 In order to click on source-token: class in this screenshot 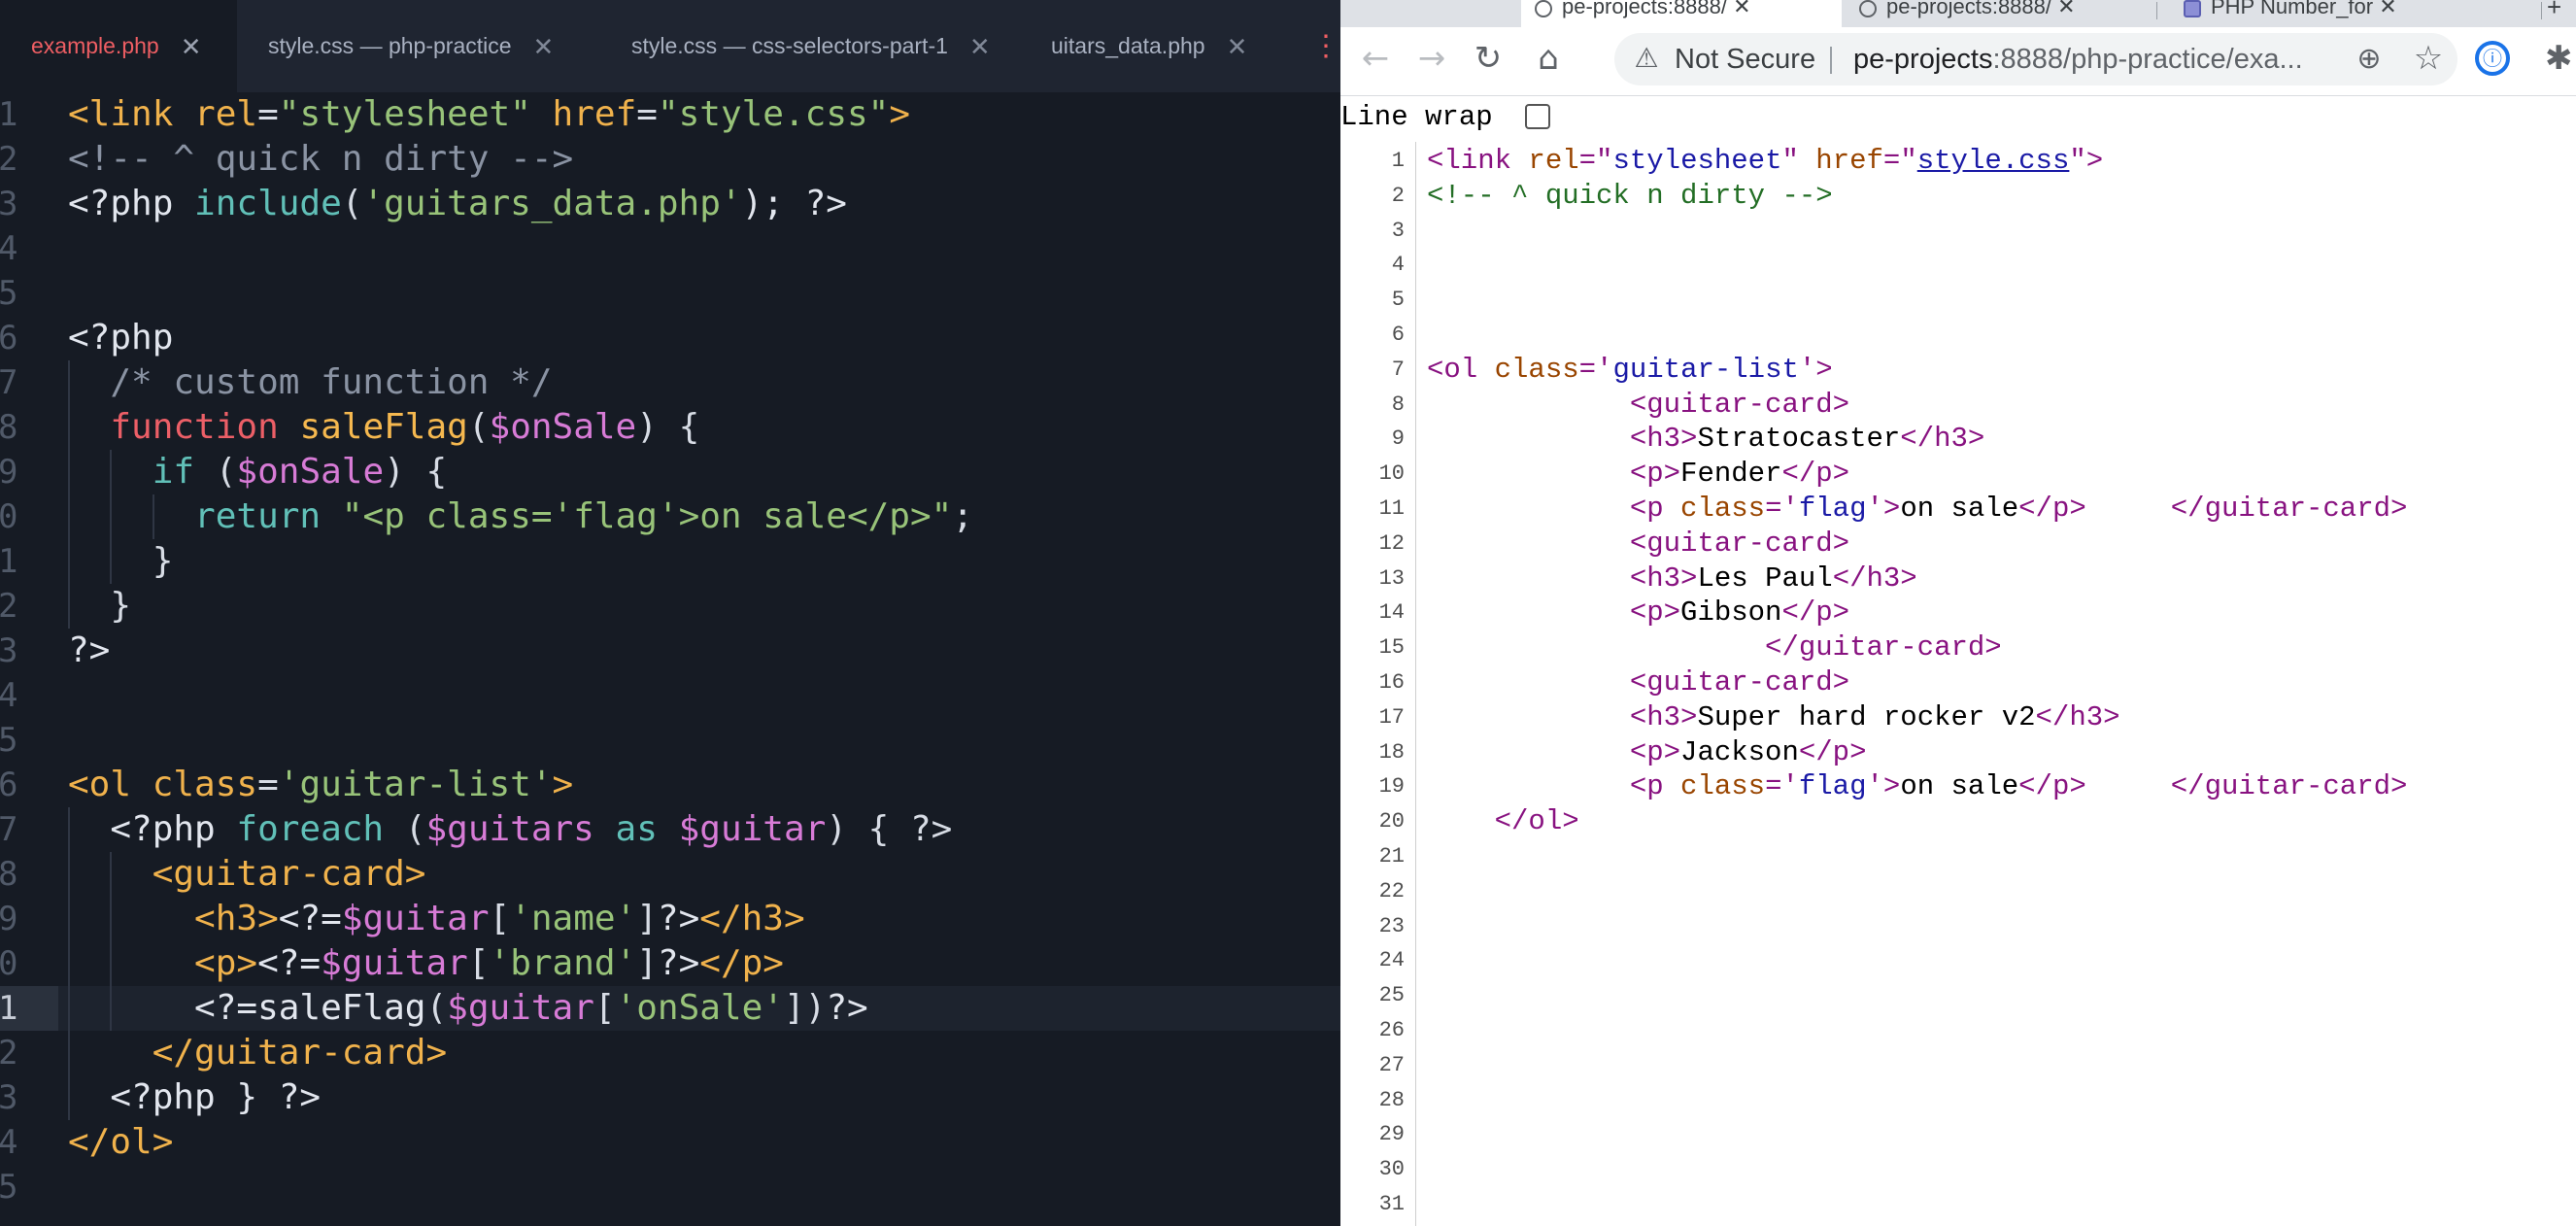, I will do `click(1723, 787)`.